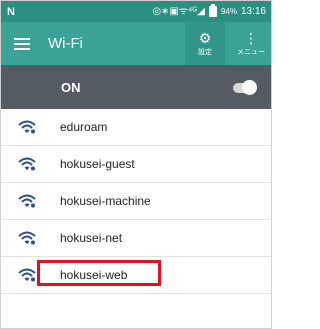 The image size is (320, 329). Describe the element at coordinates (253, 11) in the screenshot. I see `clock: 13:16` at that location.